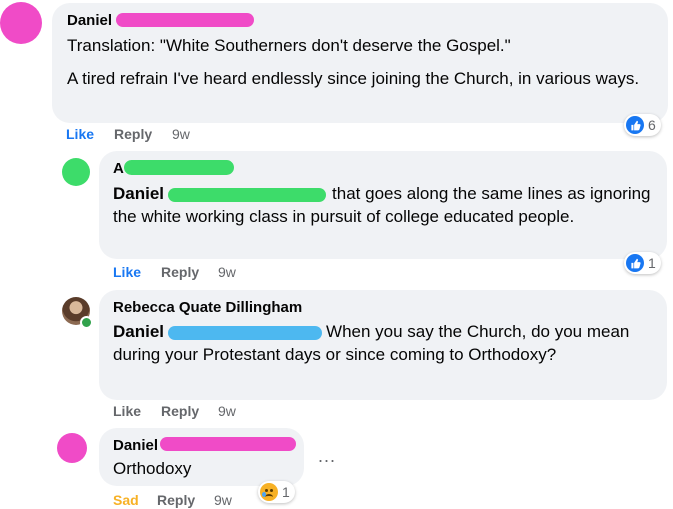  I want to click on reaction-summary: 6, so click(642, 125).